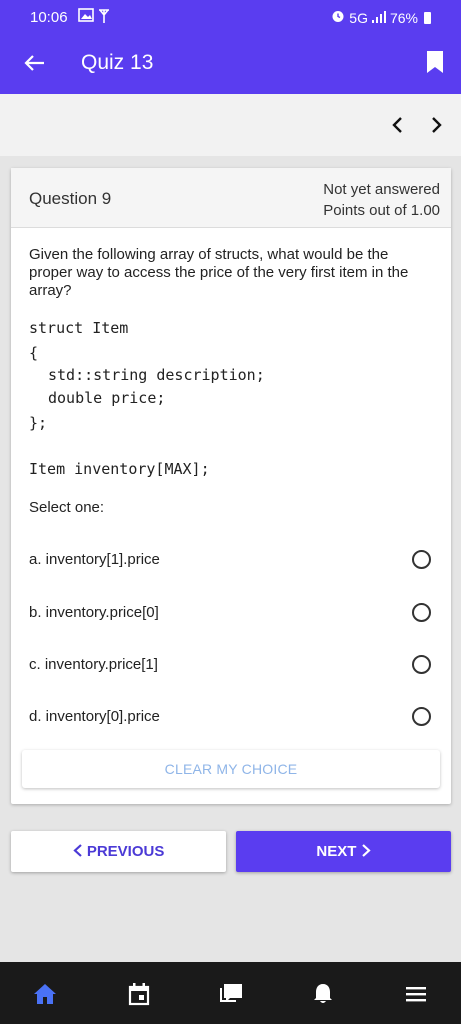 This screenshot has height=1024, width=461. I want to click on previous-button: PREVIOUS, so click(118, 851).